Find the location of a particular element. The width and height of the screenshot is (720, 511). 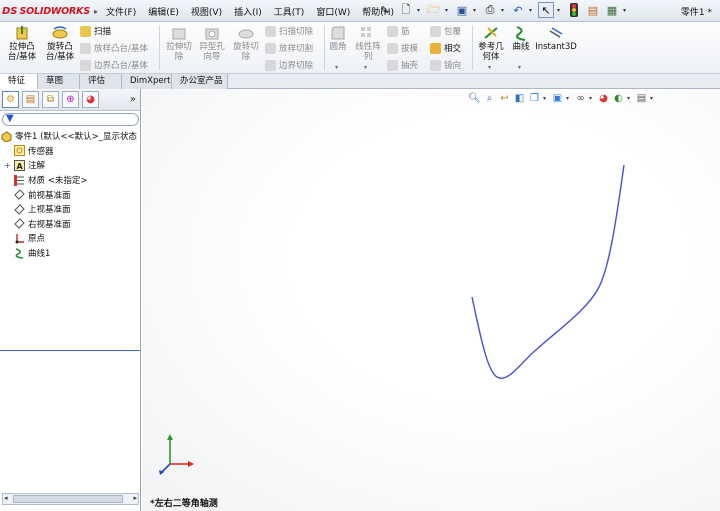

open-dropdown: ▾ is located at coordinates (448, 10).